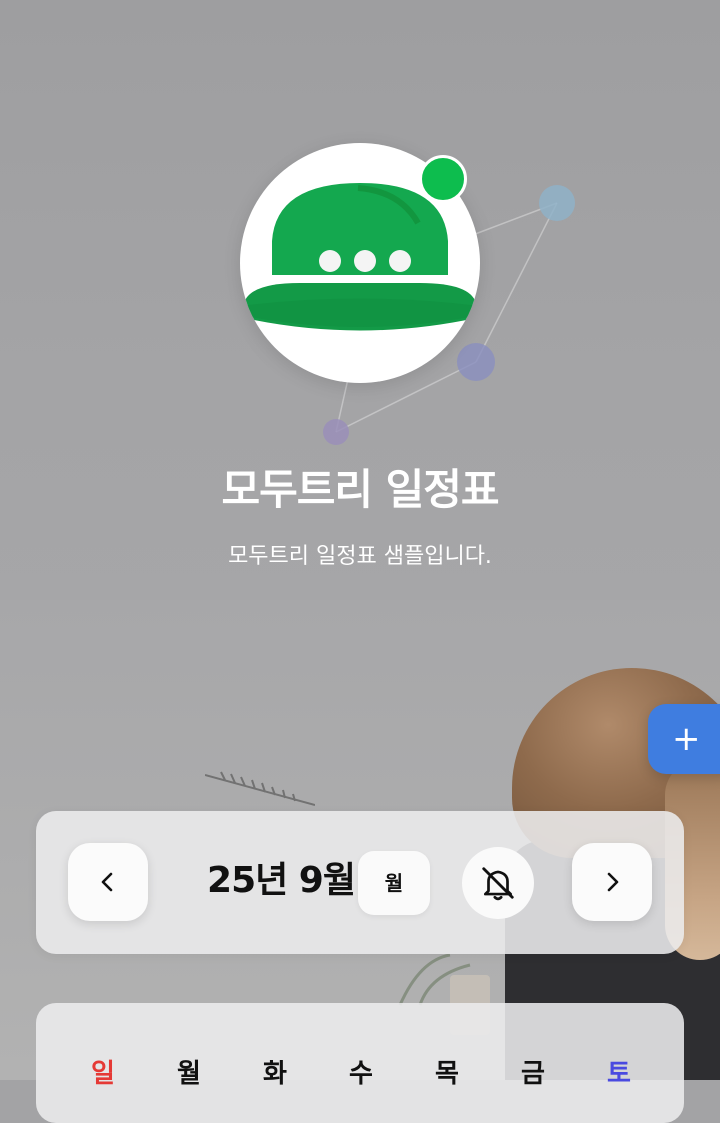  I want to click on view-mode-button: 월, so click(394, 883).